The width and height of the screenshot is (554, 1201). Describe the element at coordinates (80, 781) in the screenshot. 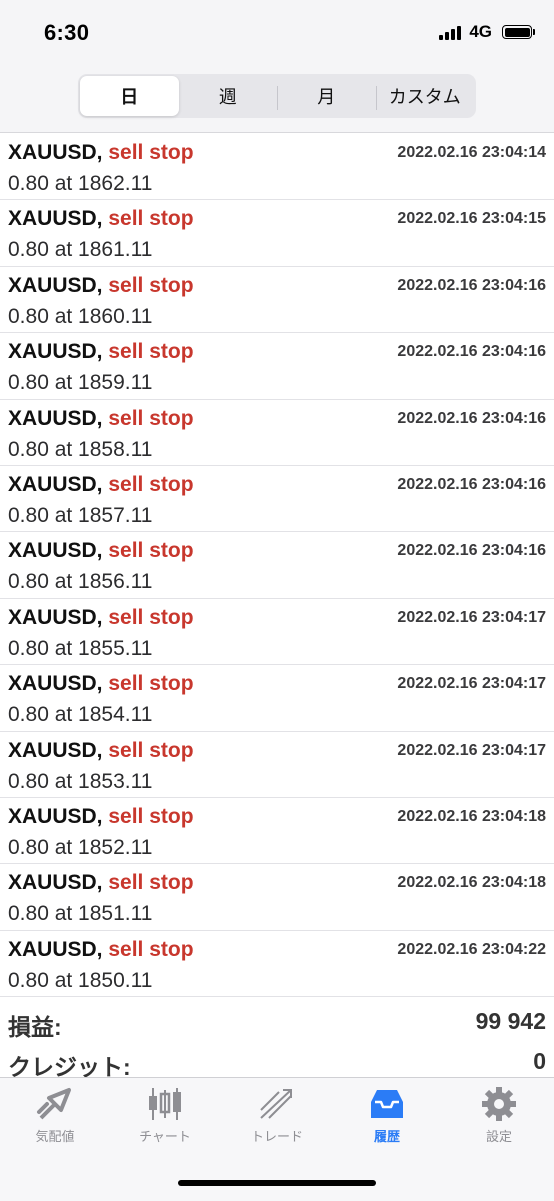

I see `order-detail: 0.80 at 1853.11` at that location.